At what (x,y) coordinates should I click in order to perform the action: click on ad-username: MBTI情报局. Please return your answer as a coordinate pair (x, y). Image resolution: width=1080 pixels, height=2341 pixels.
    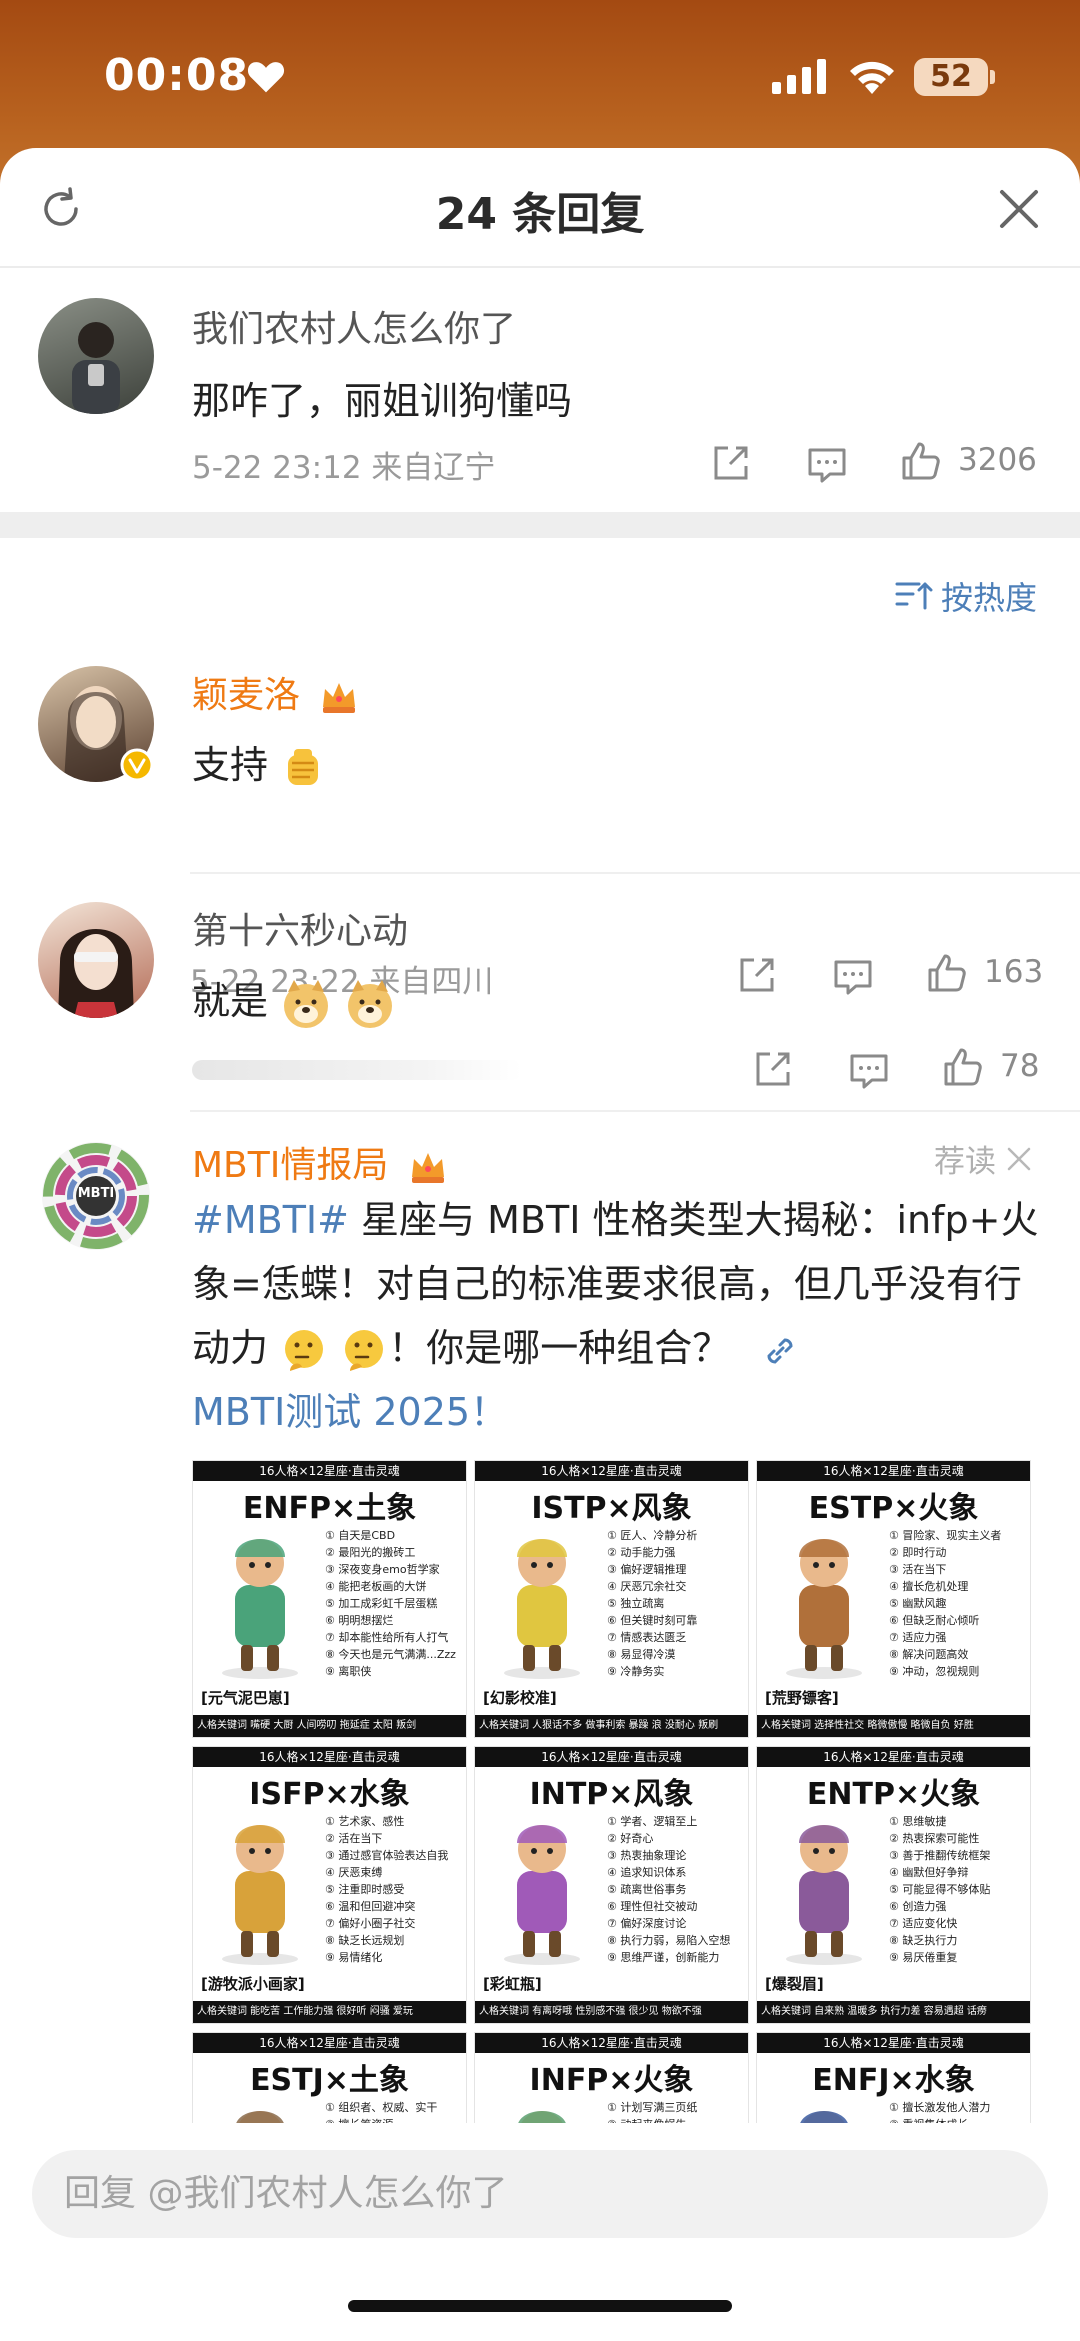
    Looking at the image, I should click on (320, 1162).